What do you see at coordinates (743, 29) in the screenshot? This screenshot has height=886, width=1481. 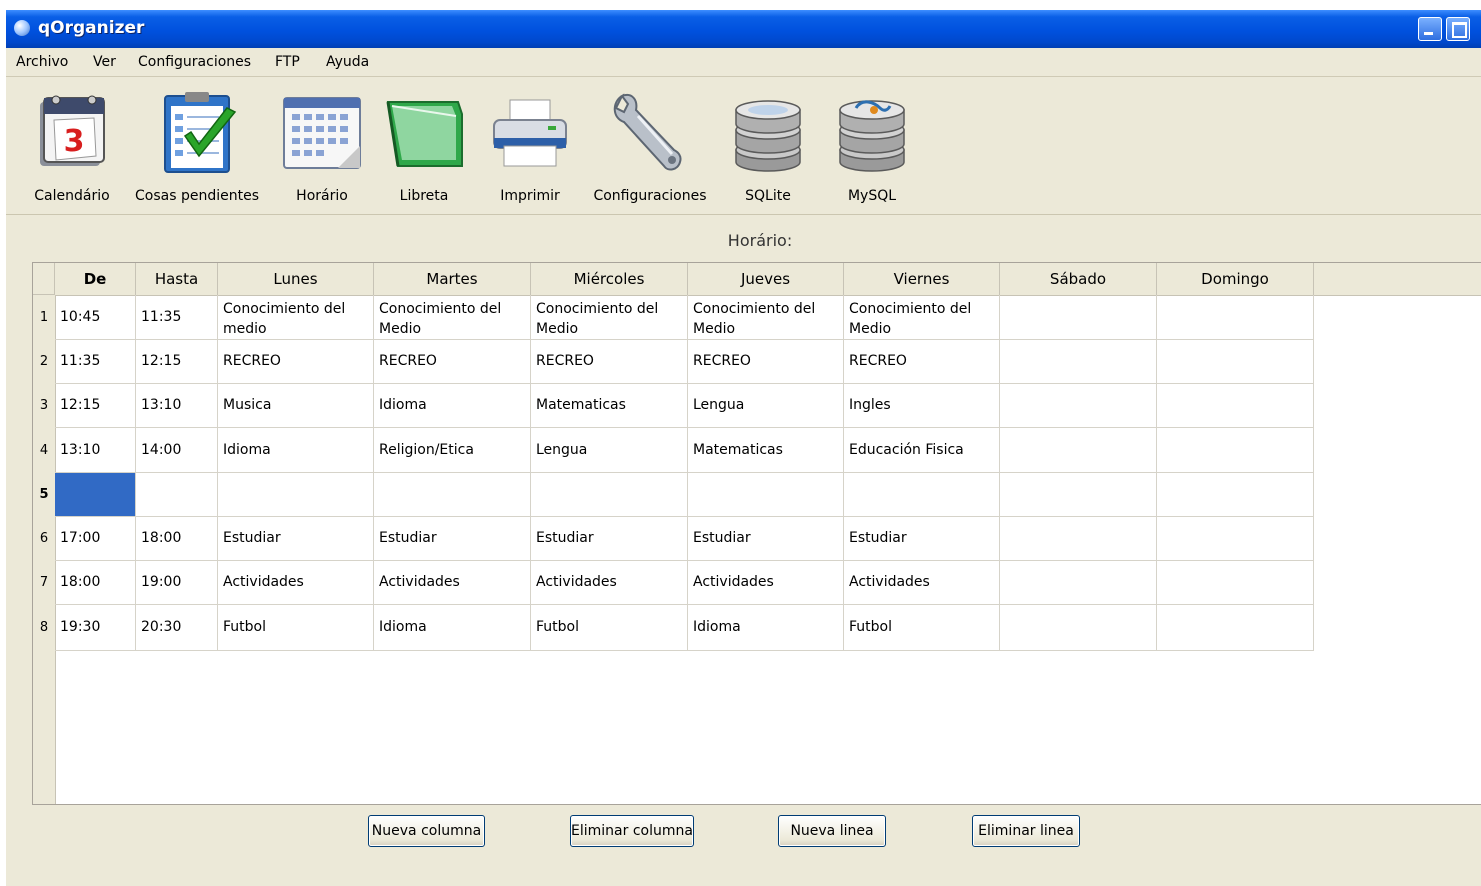 I see `title-bar: qOrganizer` at bounding box center [743, 29].